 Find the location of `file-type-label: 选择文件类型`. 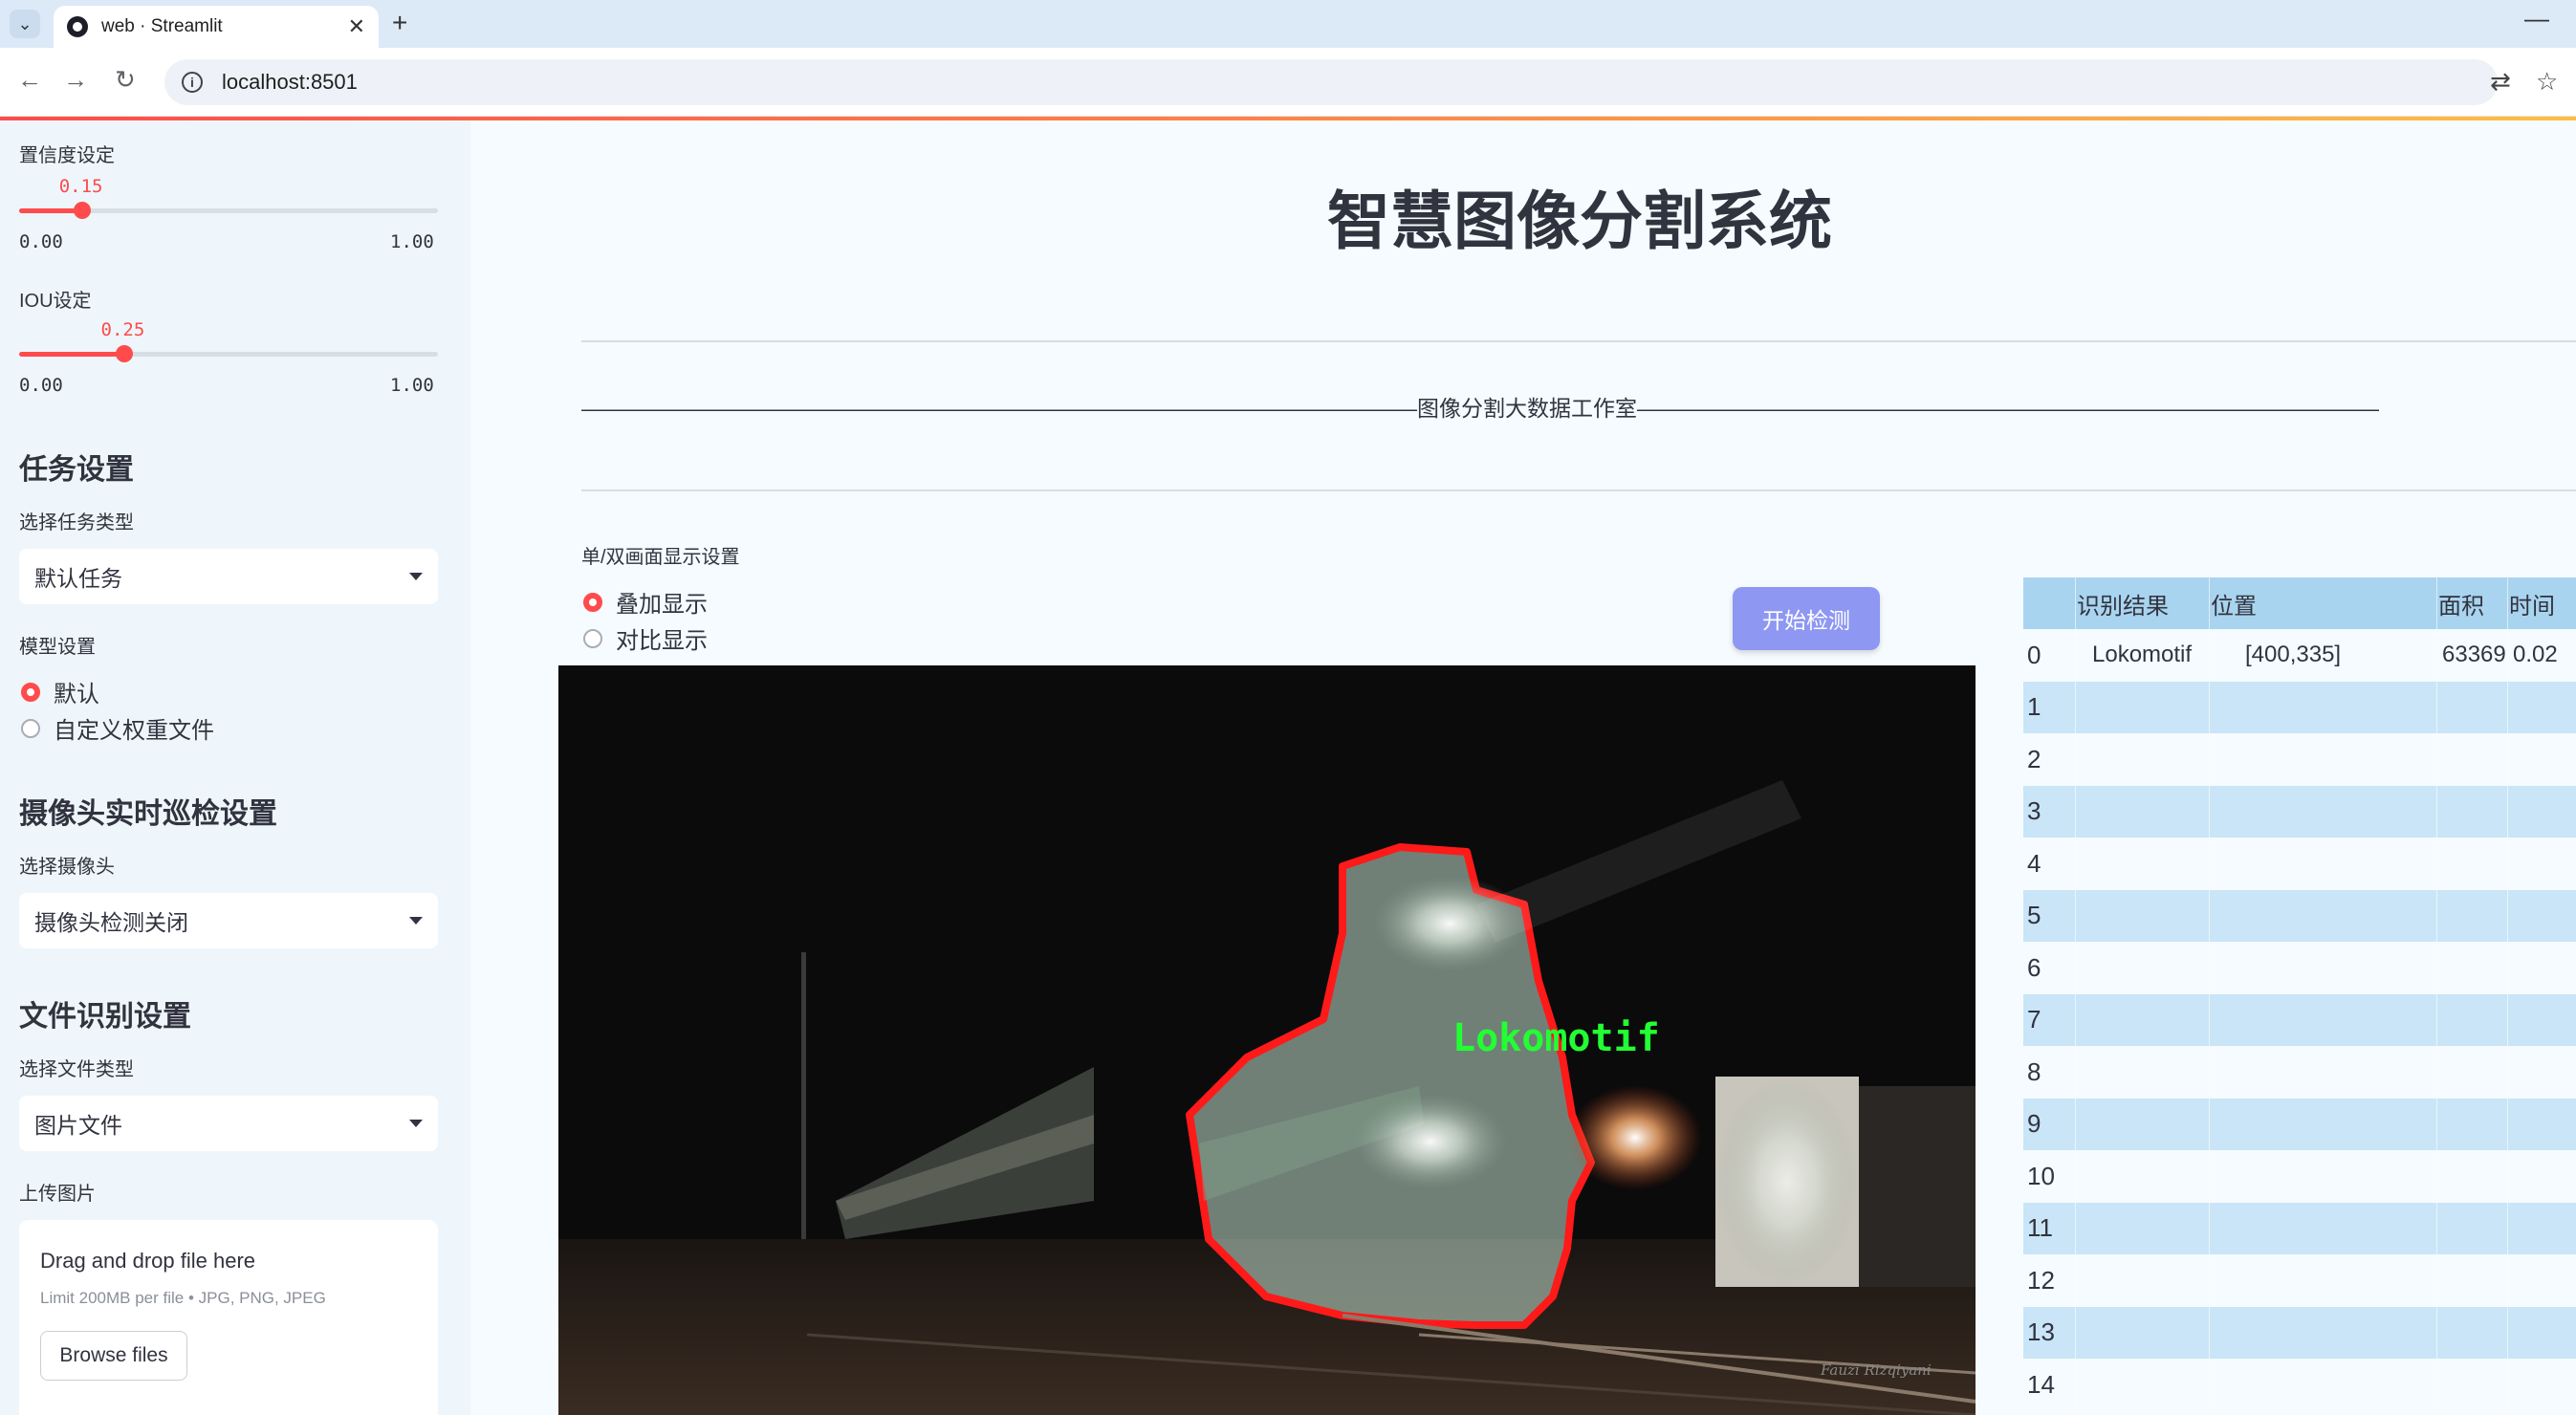

file-type-label: 选择文件类型 is located at coordinates (76, 1069).